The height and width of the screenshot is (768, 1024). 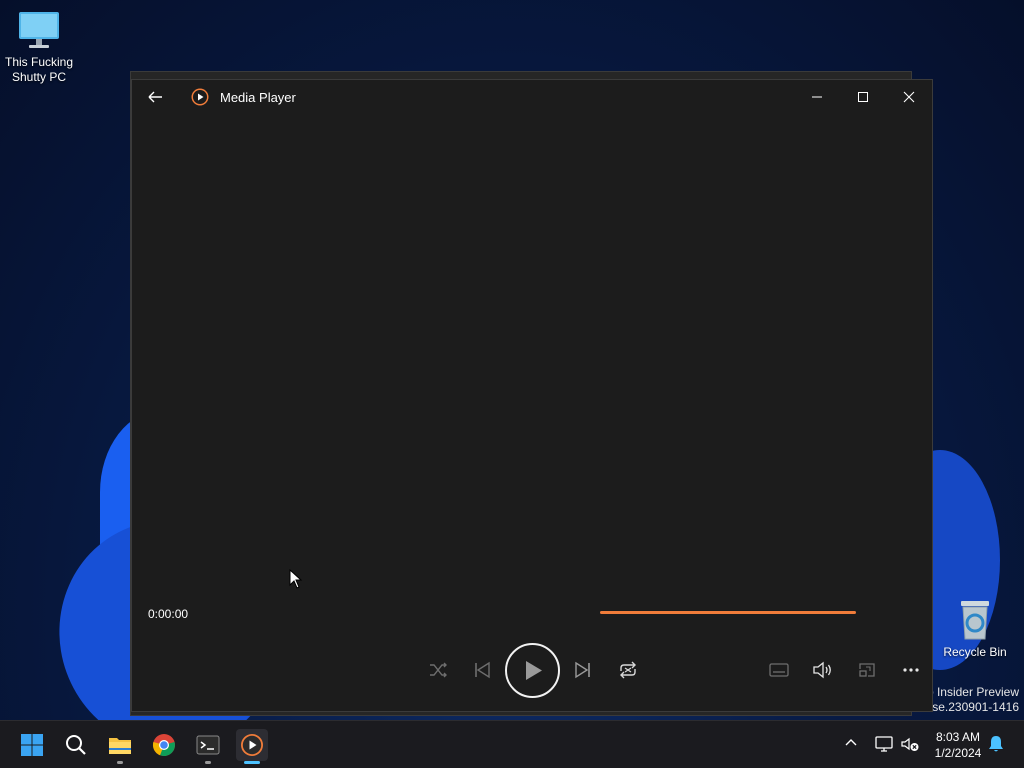 I want to click on desktop-icon-recycle-bin: Recycle Bin, so click(x=975, y=628).